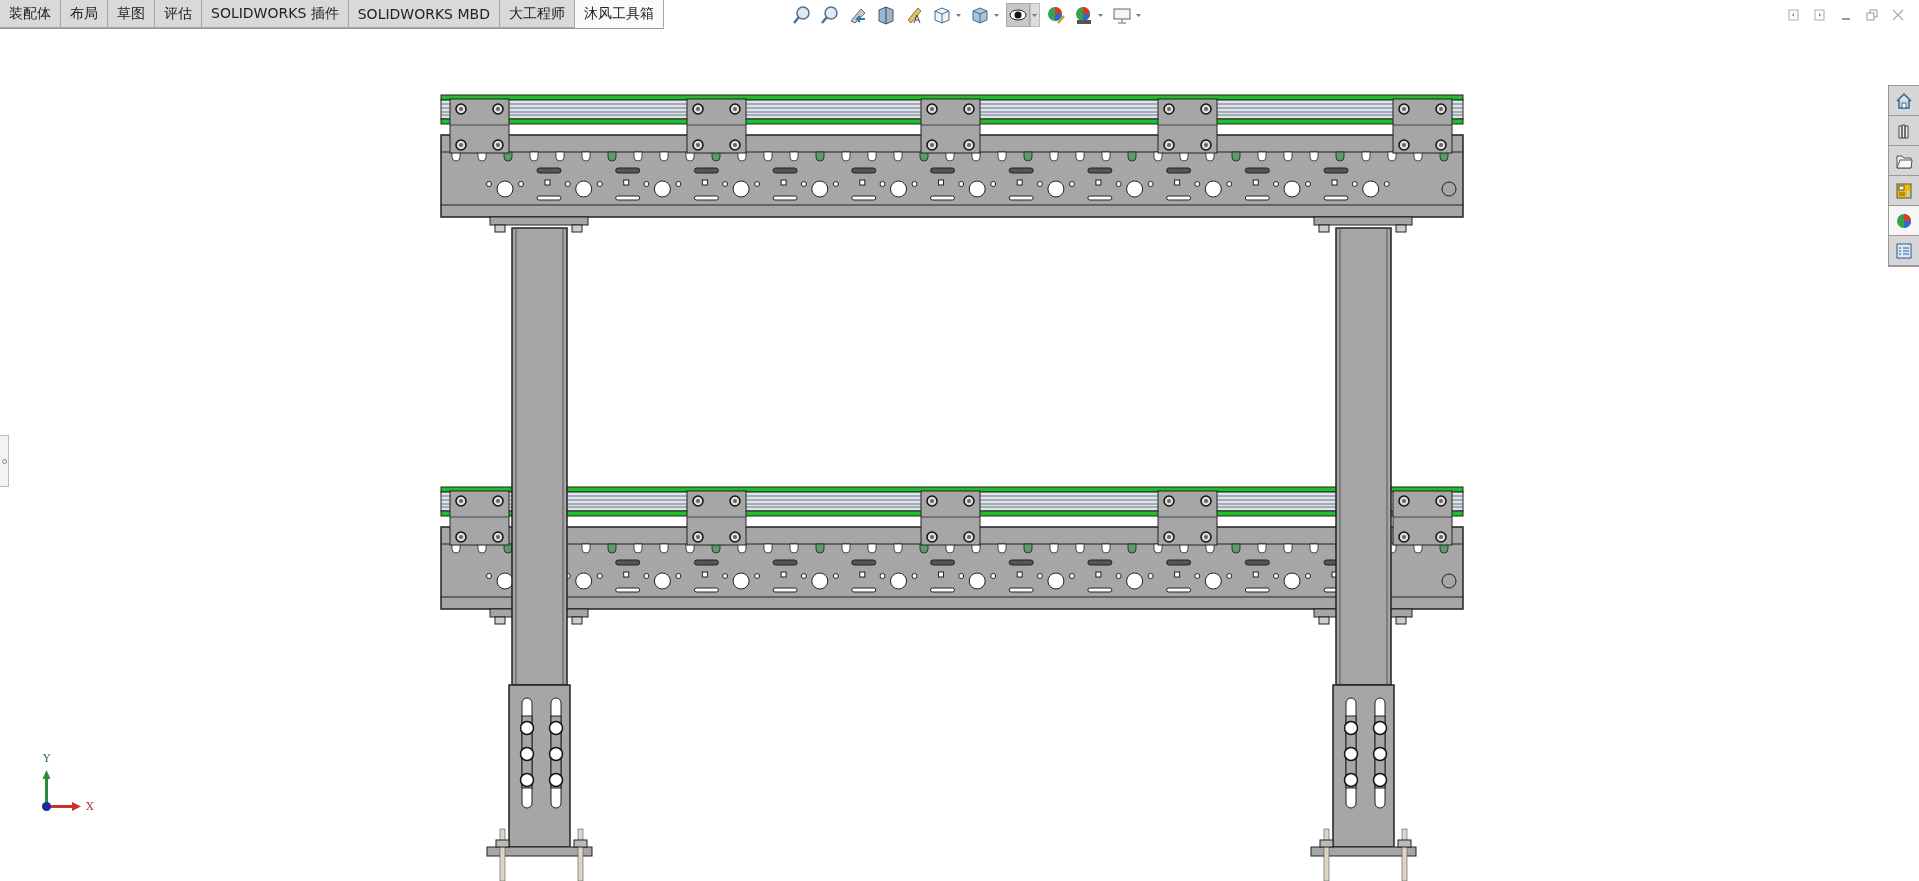  What do you see at coordinates (275, 14) in the screenshot?
I see `ribbon-tab: SOLIDWORKS 插件` at bounding box center [275, 14].